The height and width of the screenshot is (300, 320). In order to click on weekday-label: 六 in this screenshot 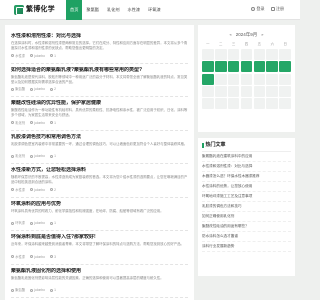, I will do `click(272, 44)`.